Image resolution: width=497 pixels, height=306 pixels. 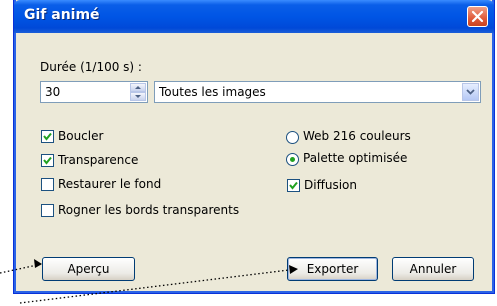 I want to click on preview-arrow-head, so click(x=38, y=263).